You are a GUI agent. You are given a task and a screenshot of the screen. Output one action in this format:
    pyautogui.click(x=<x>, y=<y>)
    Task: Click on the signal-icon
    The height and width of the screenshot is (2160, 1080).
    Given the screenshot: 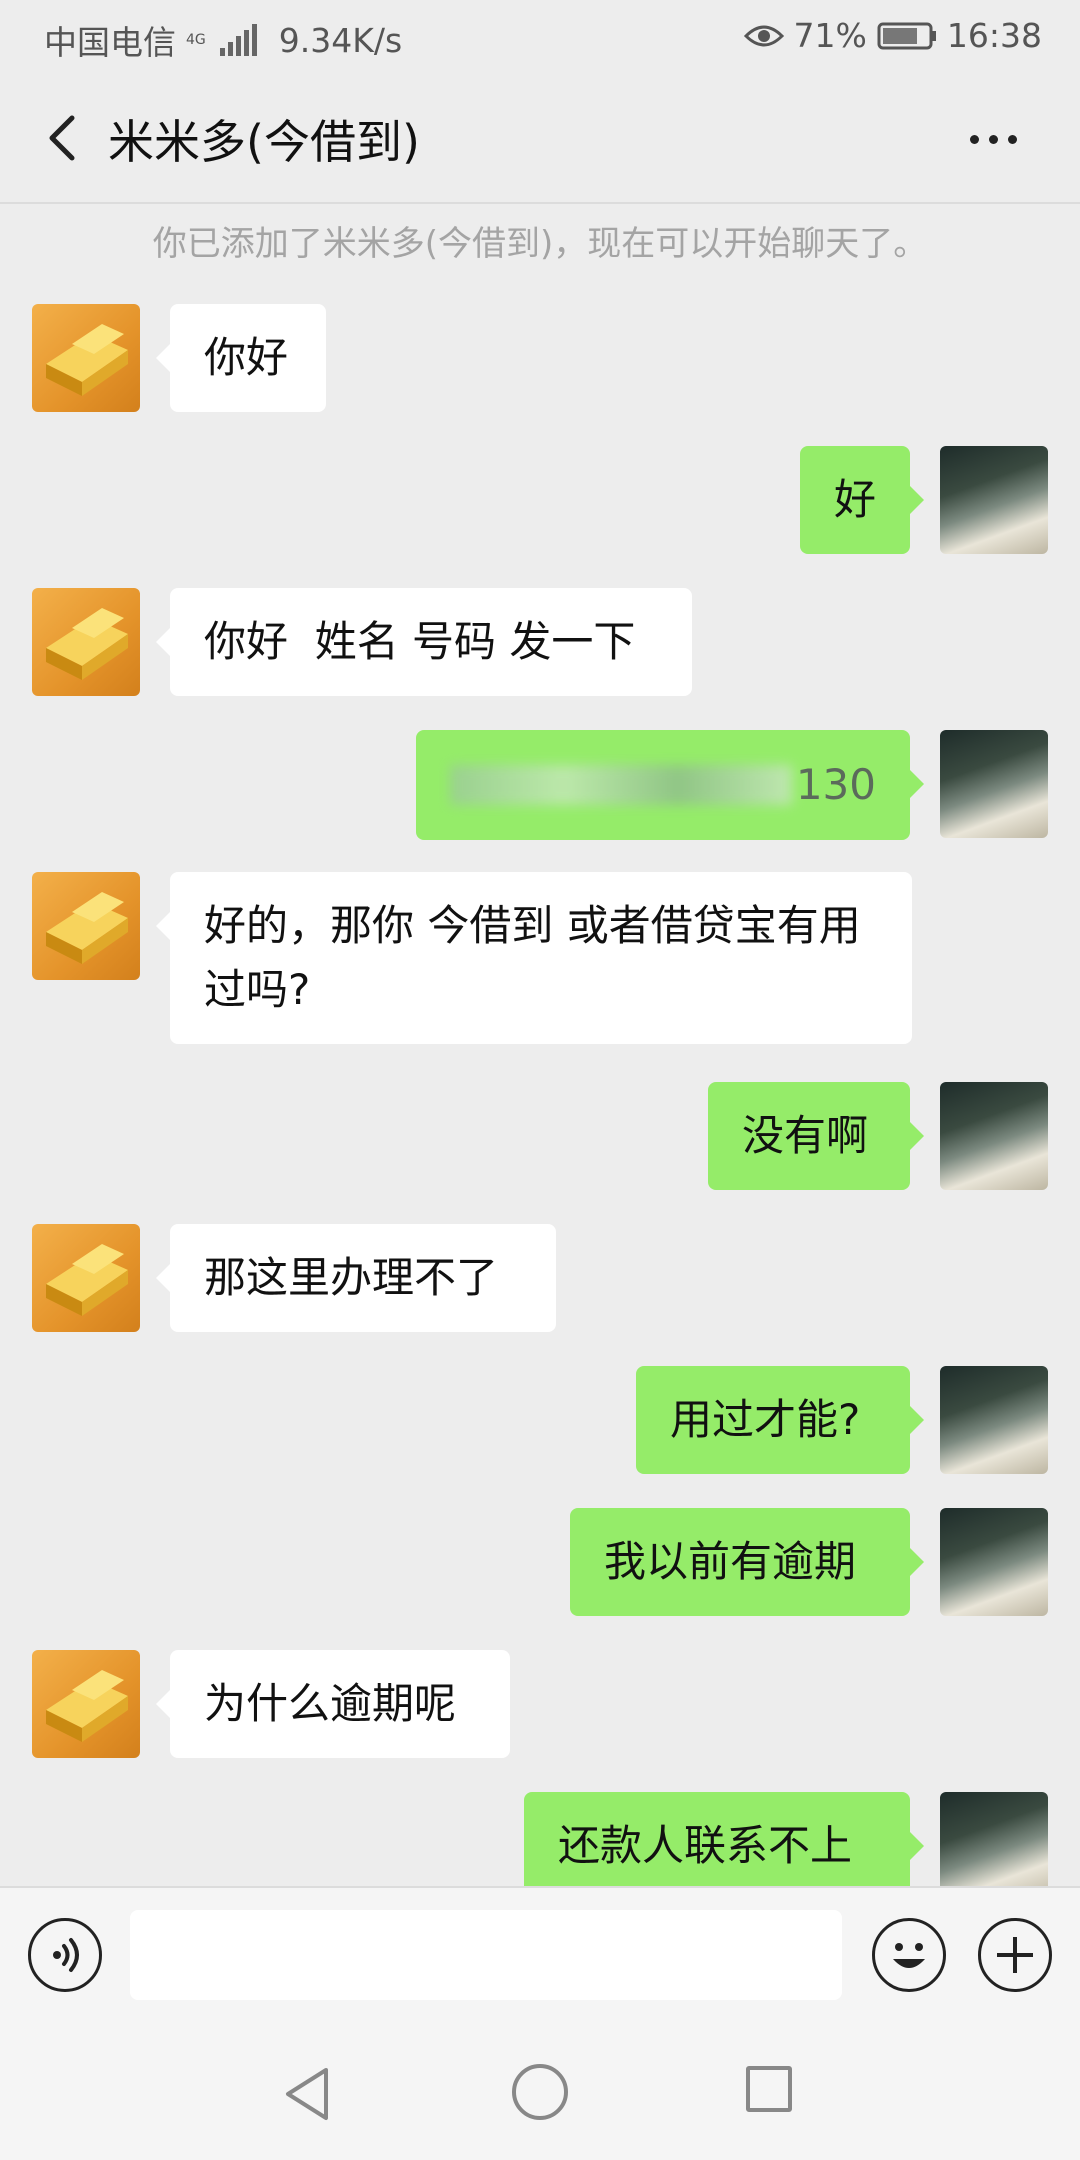 What is the action you would take?
    pyautogui.click(x=238, y=40)
    